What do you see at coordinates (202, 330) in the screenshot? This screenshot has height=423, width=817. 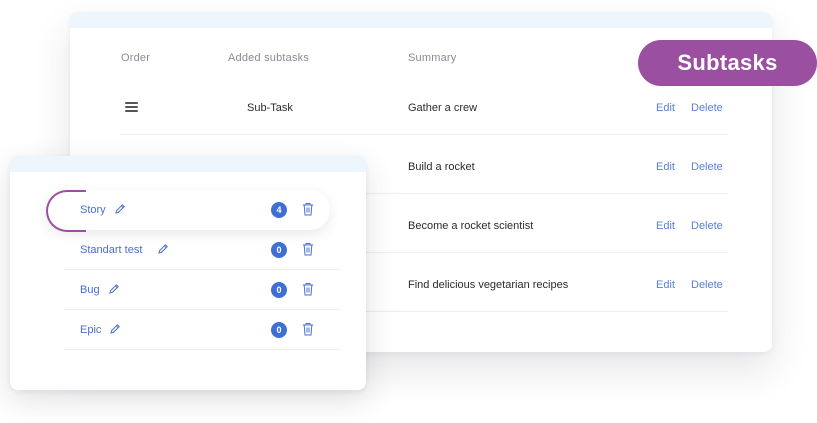 I see `issue-type-row-epic: Epic 0` at bounding box center [202, 330].